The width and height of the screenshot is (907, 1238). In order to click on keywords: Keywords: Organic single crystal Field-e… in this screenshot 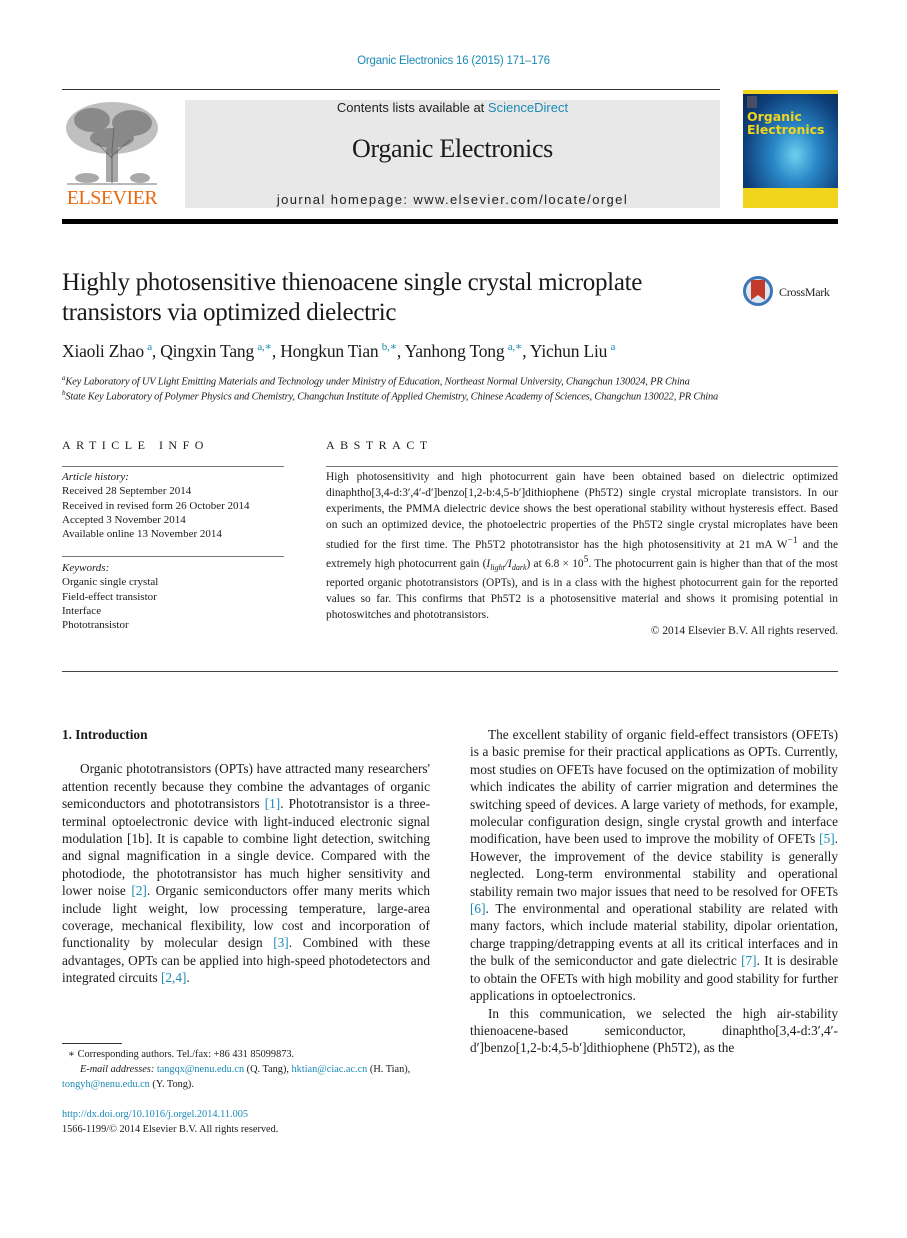, I will do `click(177, 596)`.